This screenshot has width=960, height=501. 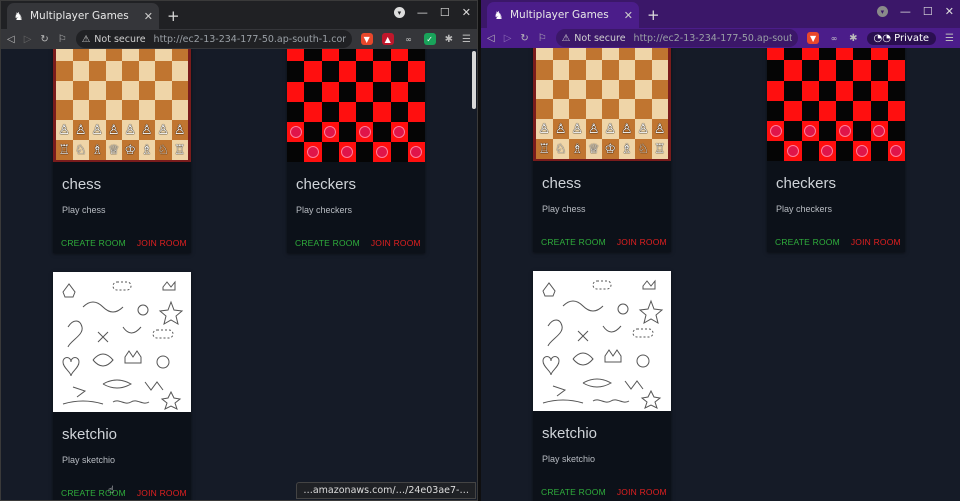 I want to click on shield-extension-icon: ✓, so click(x=429, y=39).